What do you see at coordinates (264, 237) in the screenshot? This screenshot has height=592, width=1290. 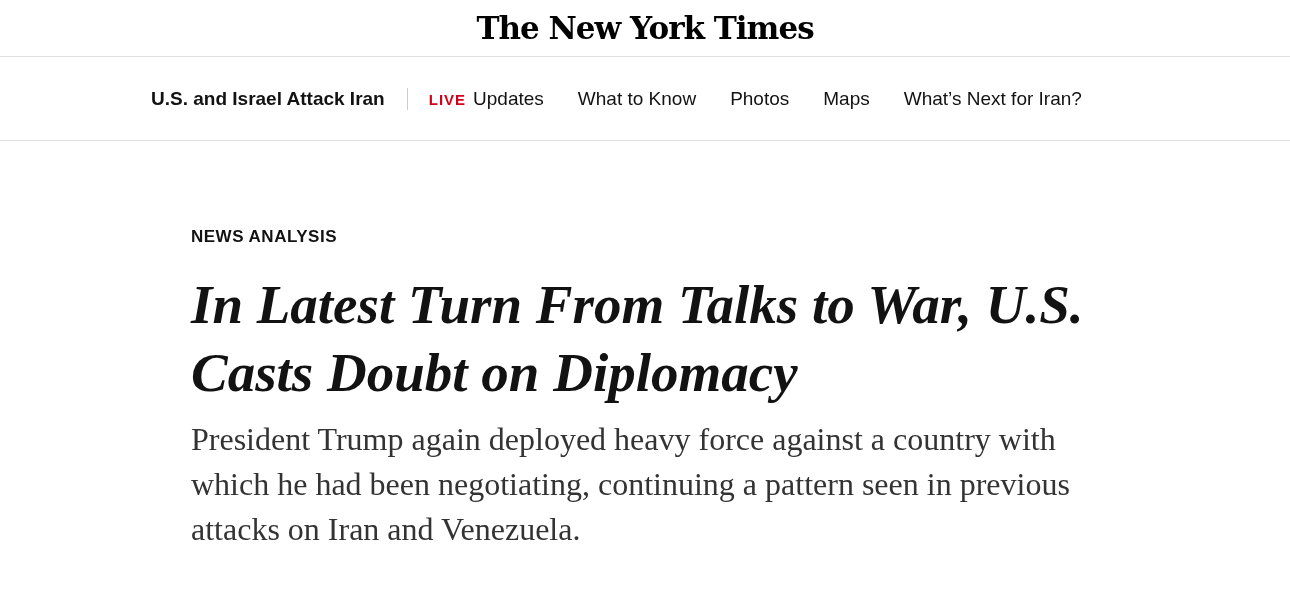 I see `article-kicker: NEWS ANALYSIS` at bounding box center [264, 237].